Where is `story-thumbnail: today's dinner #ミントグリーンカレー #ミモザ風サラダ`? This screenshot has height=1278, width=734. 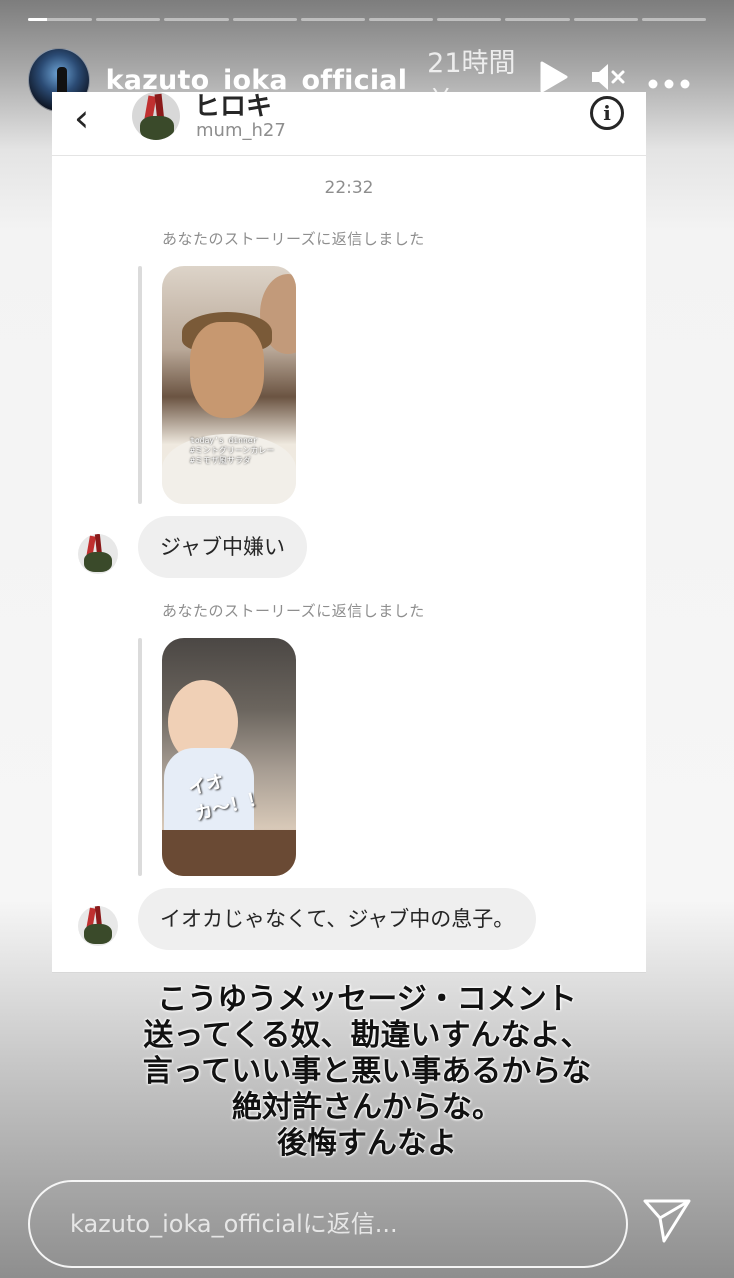 story-thumbnail: today's dinner #ミントグリーンカレー #ミモザ風サラダ is located at coordinates (229, 385).